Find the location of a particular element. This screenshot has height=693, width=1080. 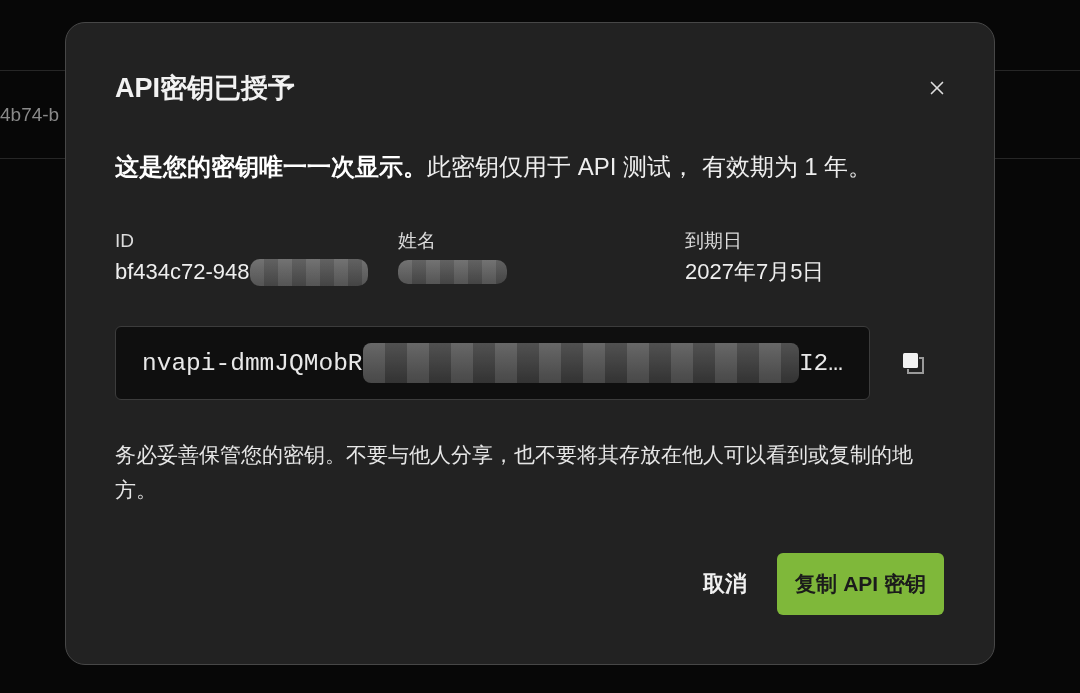

field-label: 姓名 is located at coordinates (417, 241).